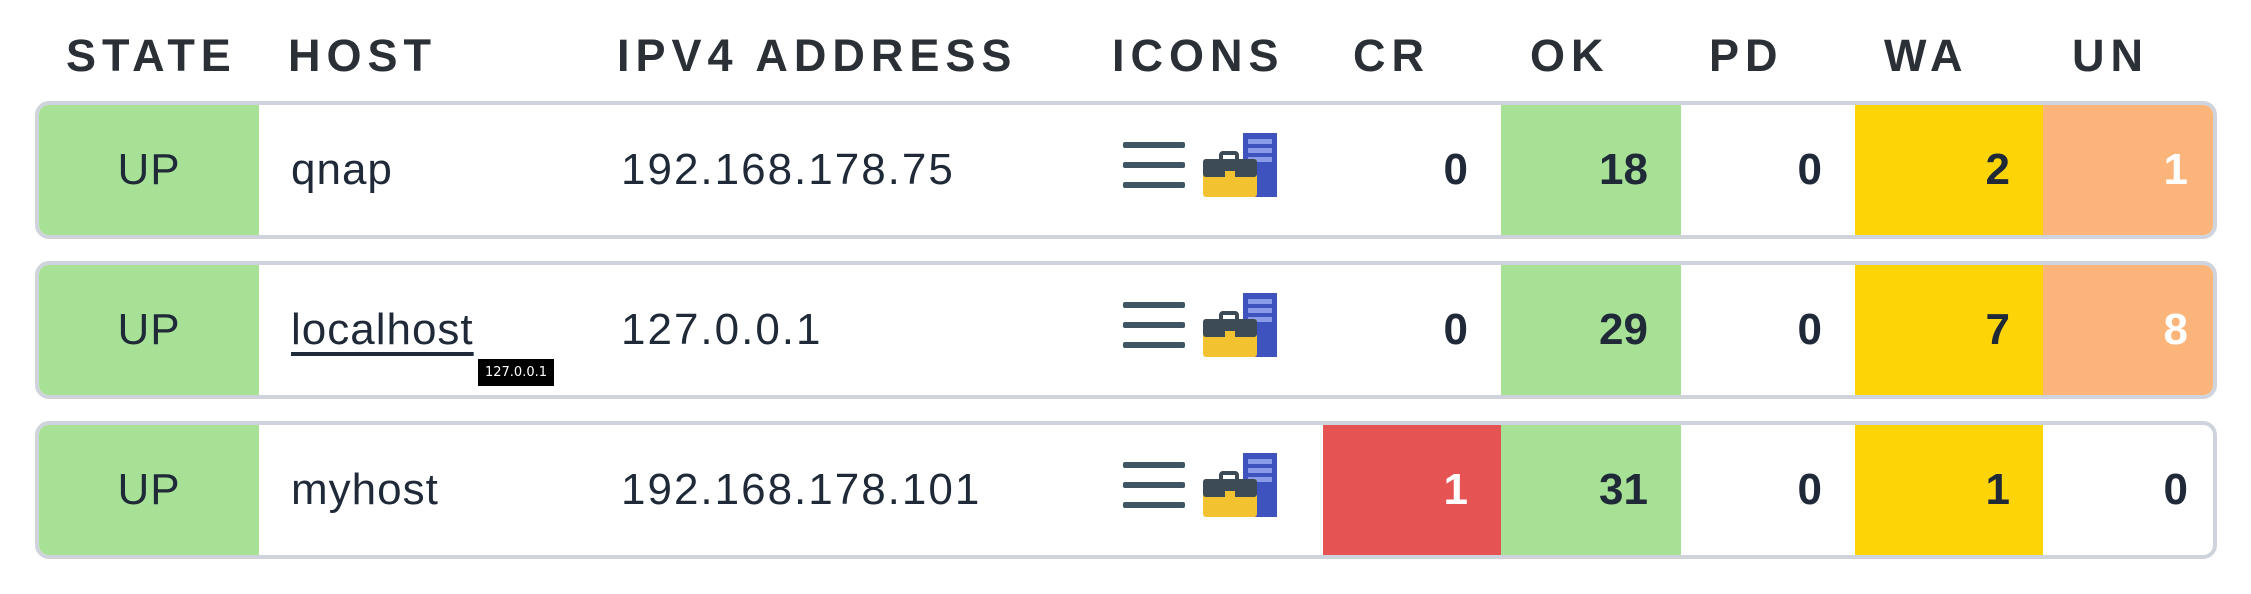 The height and width of the screenshot is (594, 2251). What do you see at coordinates (1949, 170) in the screenshot?
I see `warning-count: 2` at bounding box center [1949, 170].